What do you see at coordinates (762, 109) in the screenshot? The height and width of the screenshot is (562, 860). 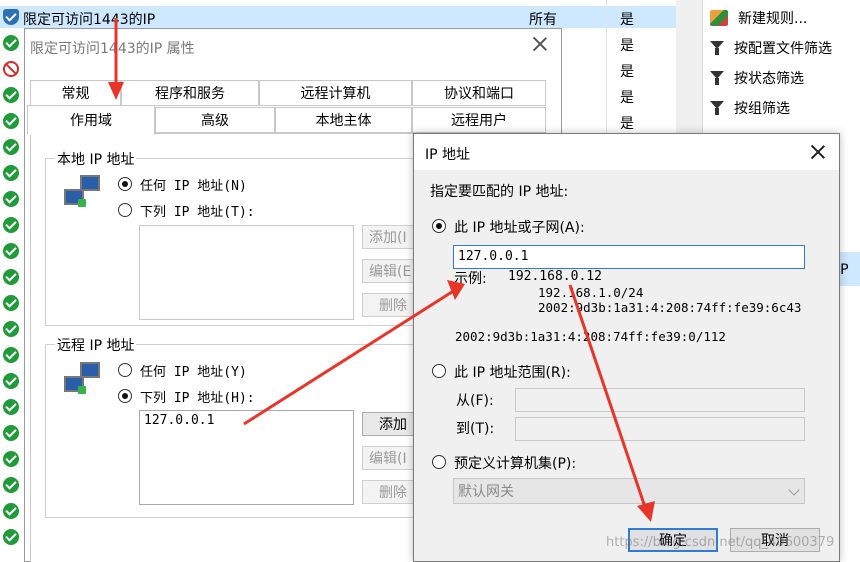 I see `action-label: 按组筛选` at bounding box center [762, 109].